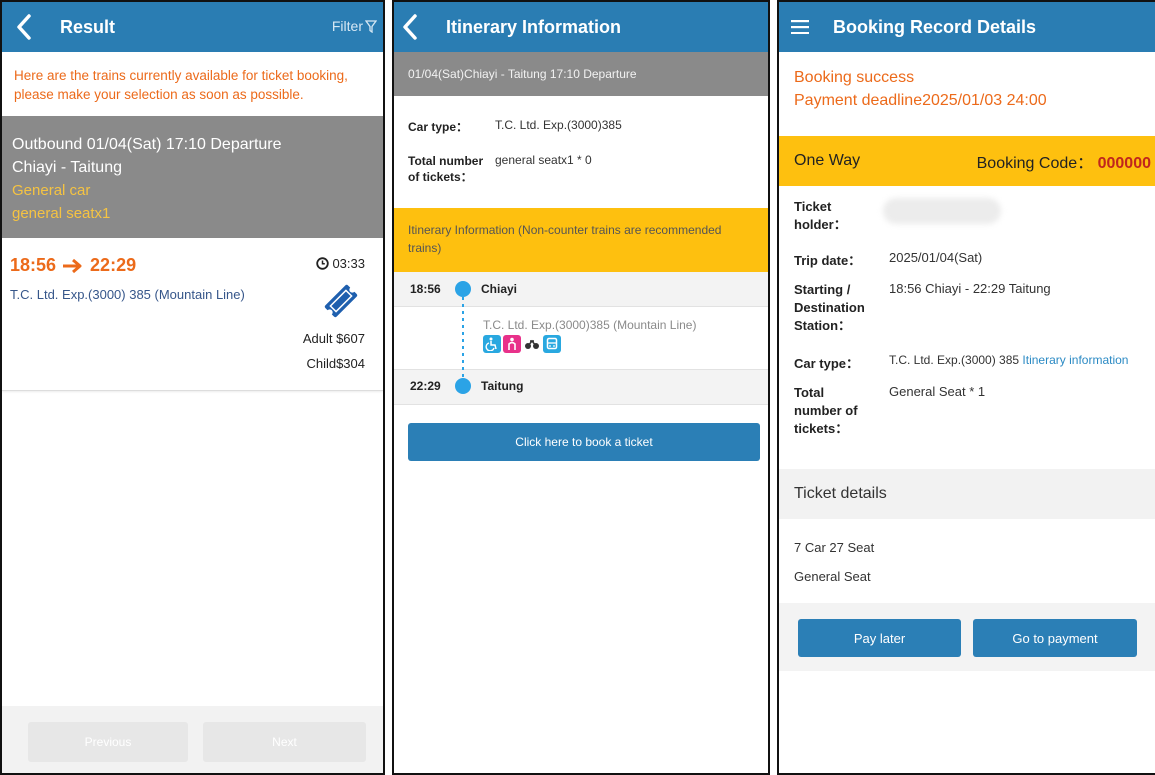 This screenshot has width=1155, height=775. I want to click on car-type-value: T.C. Ltd. Exp.(3000)385, so click(558, 125).